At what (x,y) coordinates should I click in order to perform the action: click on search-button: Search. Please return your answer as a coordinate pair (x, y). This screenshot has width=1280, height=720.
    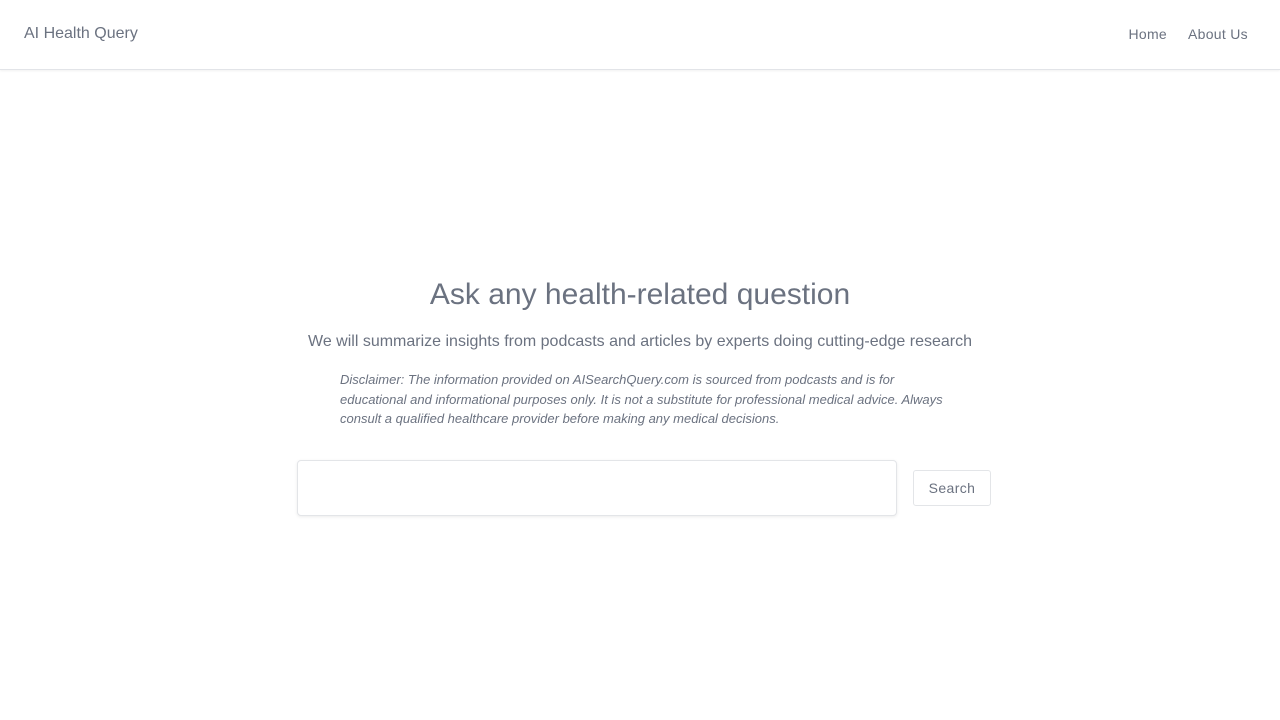
    Looking at the image, I should click on (952, 488).